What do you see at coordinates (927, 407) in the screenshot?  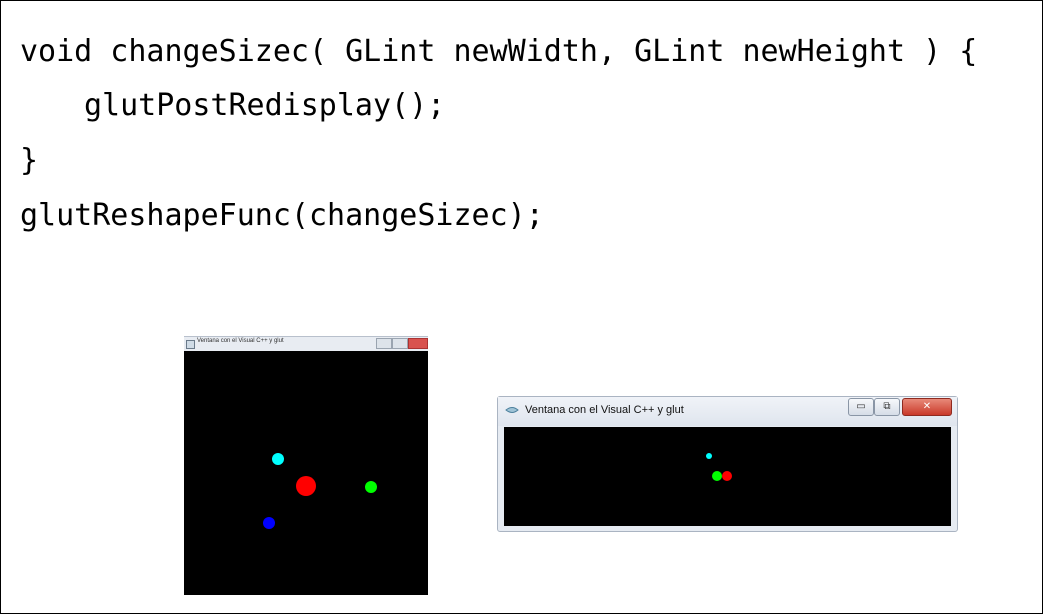 I see `close-button: ✕` at bounding box center [927, 407].